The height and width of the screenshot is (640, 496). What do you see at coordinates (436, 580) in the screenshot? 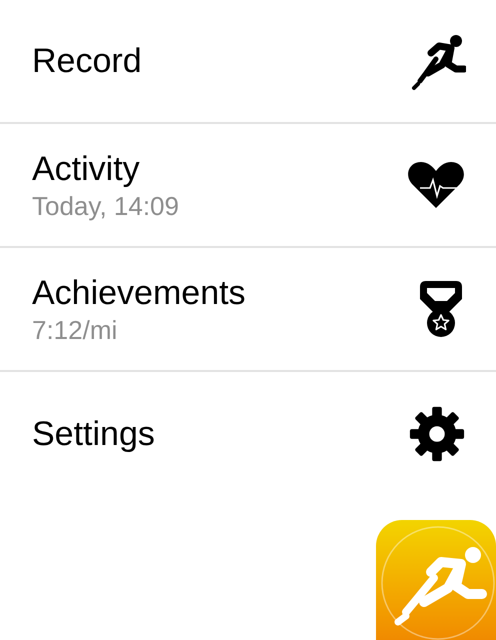
I see `app-icon` at bounding box center [436, 580].